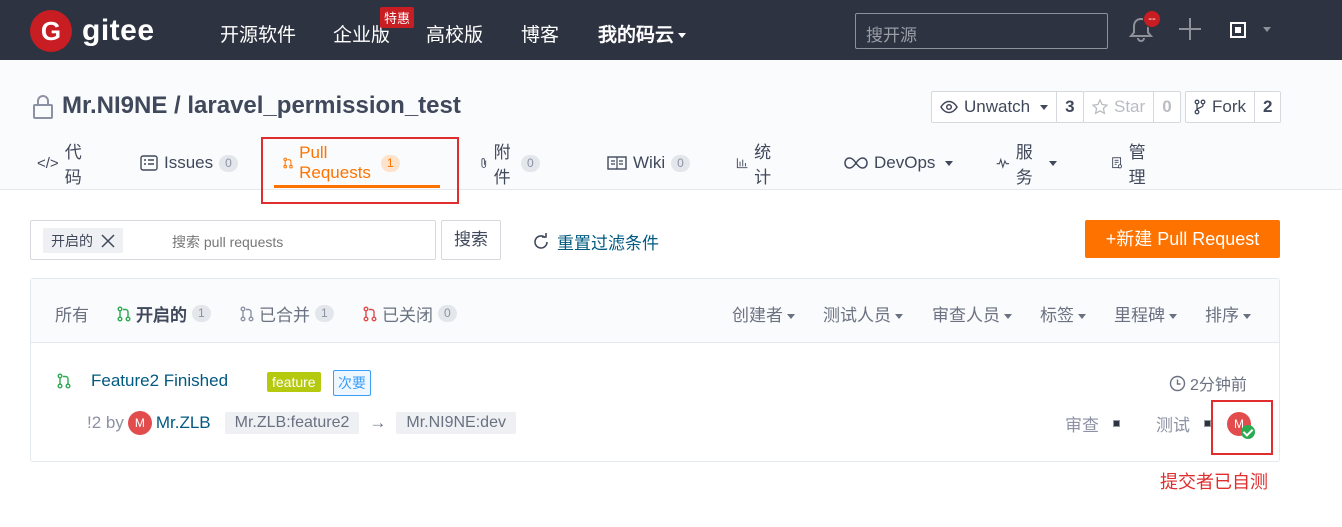 Image resolution: width=1342 pixels, height=527 pixels. Describe the element at coordinates (324, 313) in the screenshot. I see `state-merged-count: 1` at that location.